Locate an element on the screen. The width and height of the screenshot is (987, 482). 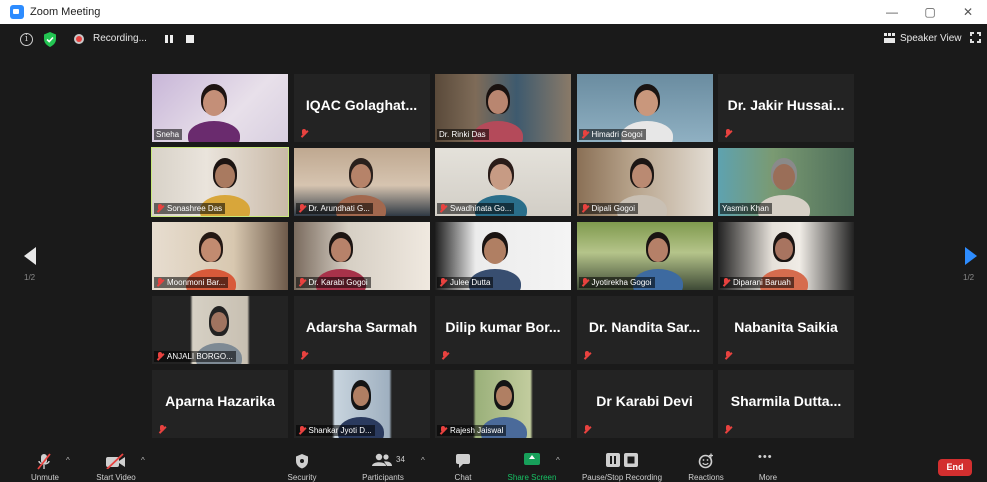
participant-tile: Aparna Hazarika is located at coordinates (220, 404).